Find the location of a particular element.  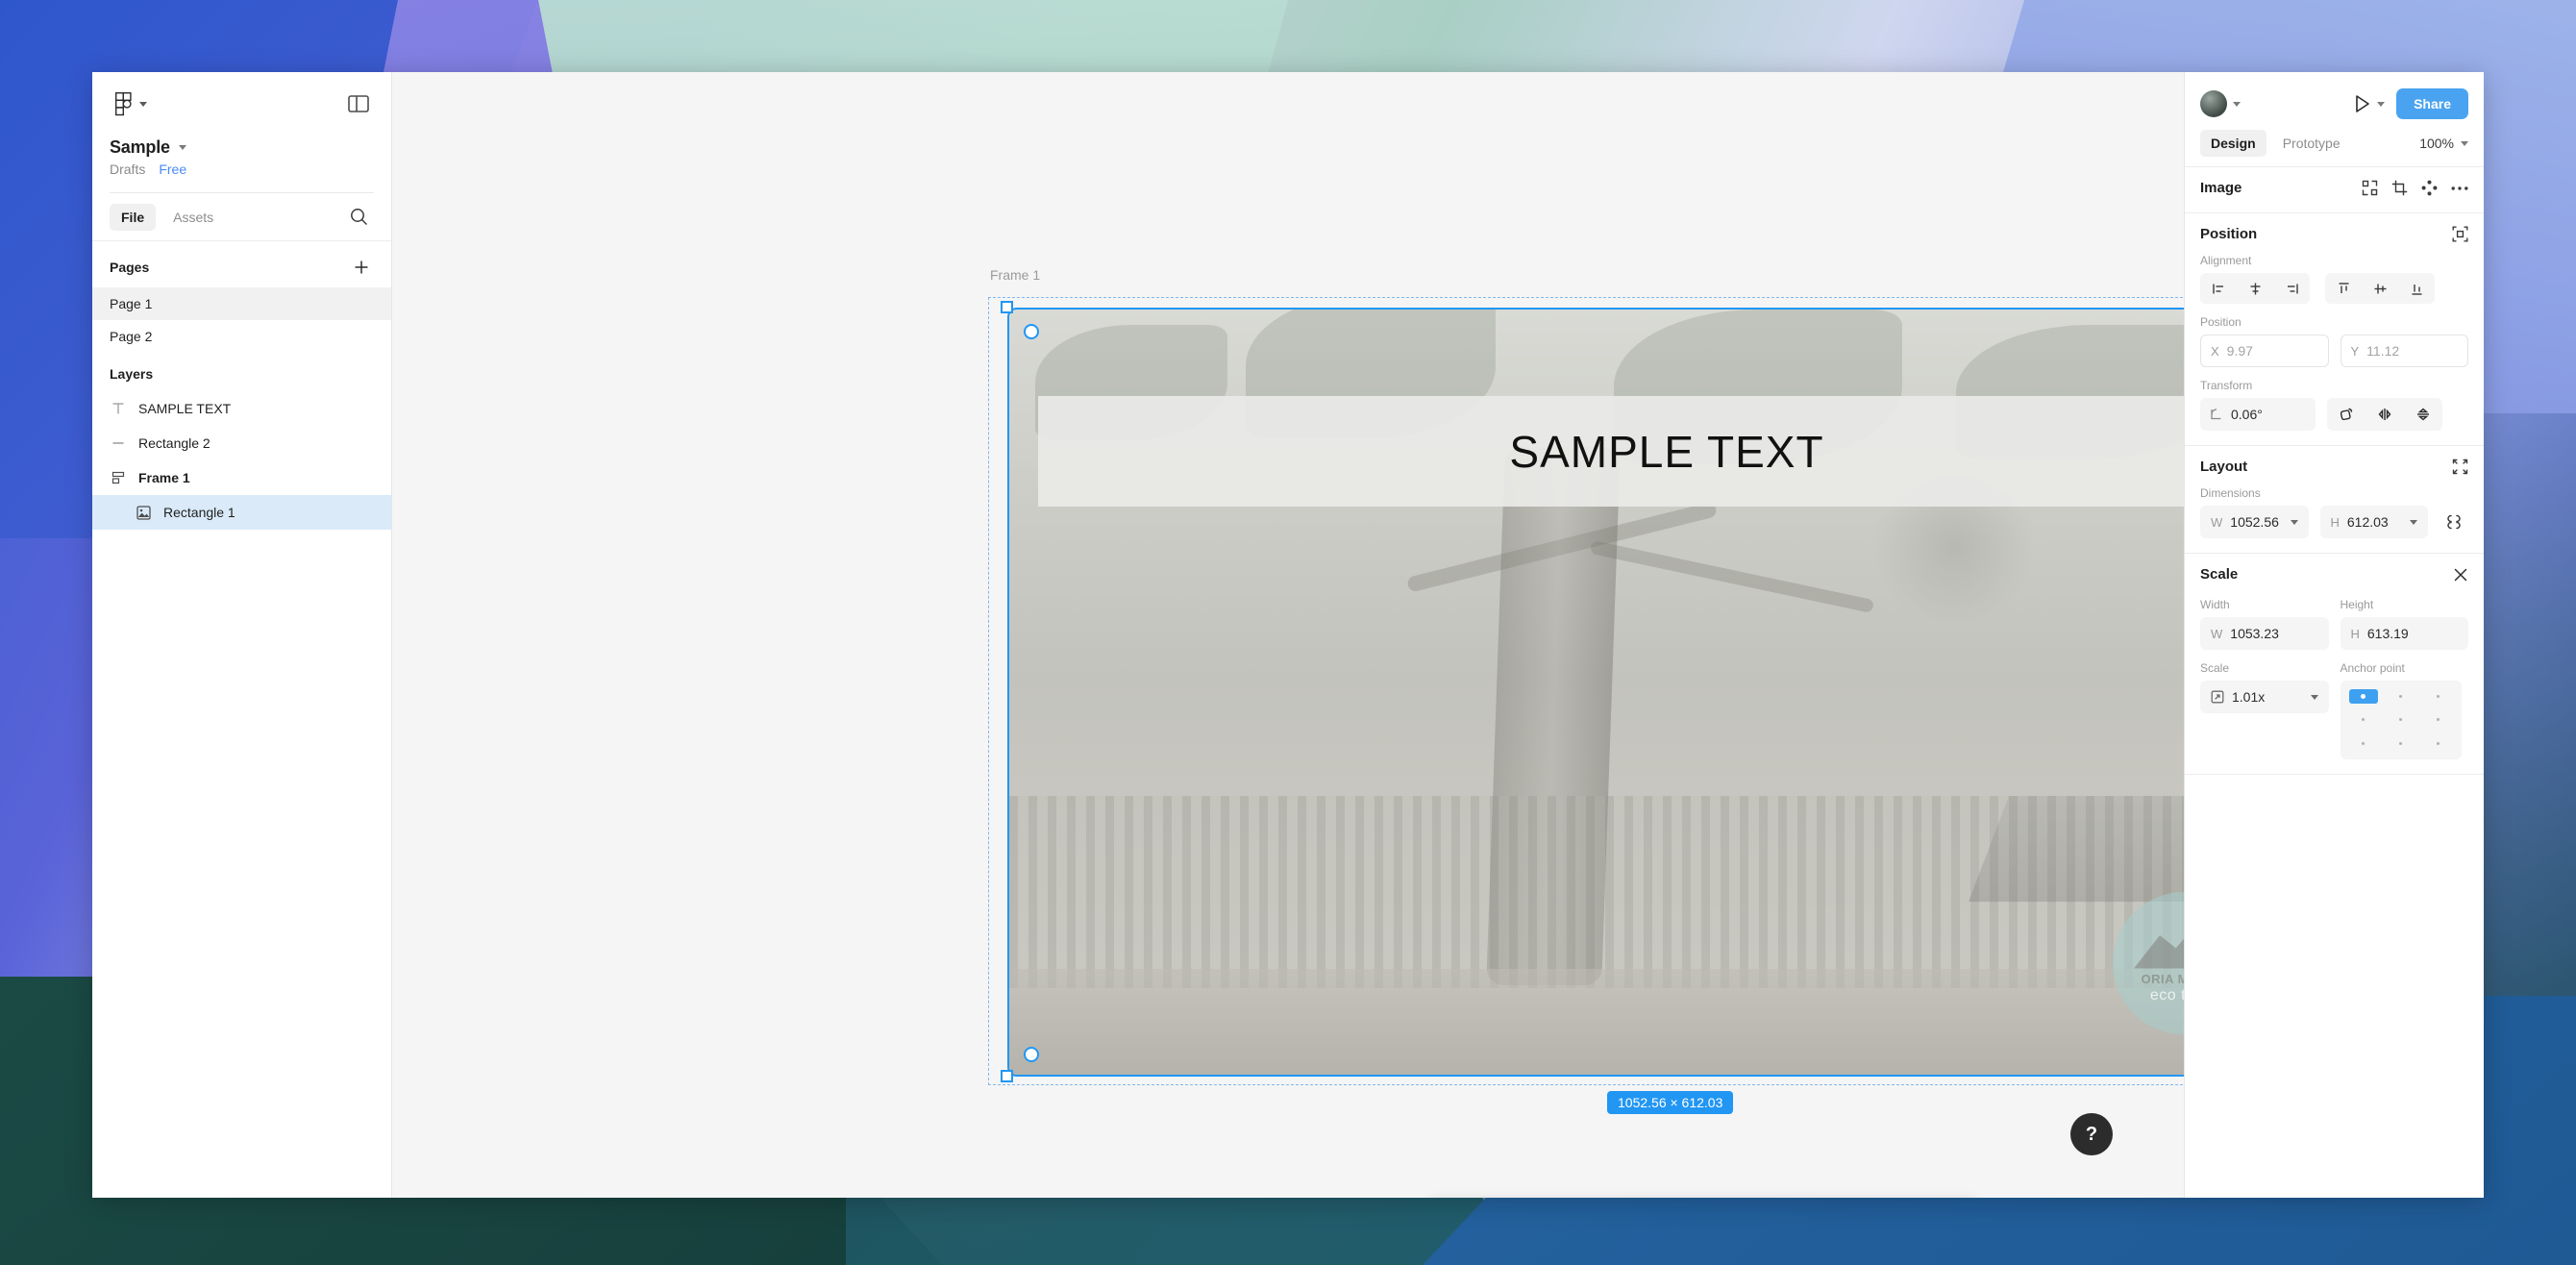

anchor-bottom-left is located at coordinates (2363, 743).